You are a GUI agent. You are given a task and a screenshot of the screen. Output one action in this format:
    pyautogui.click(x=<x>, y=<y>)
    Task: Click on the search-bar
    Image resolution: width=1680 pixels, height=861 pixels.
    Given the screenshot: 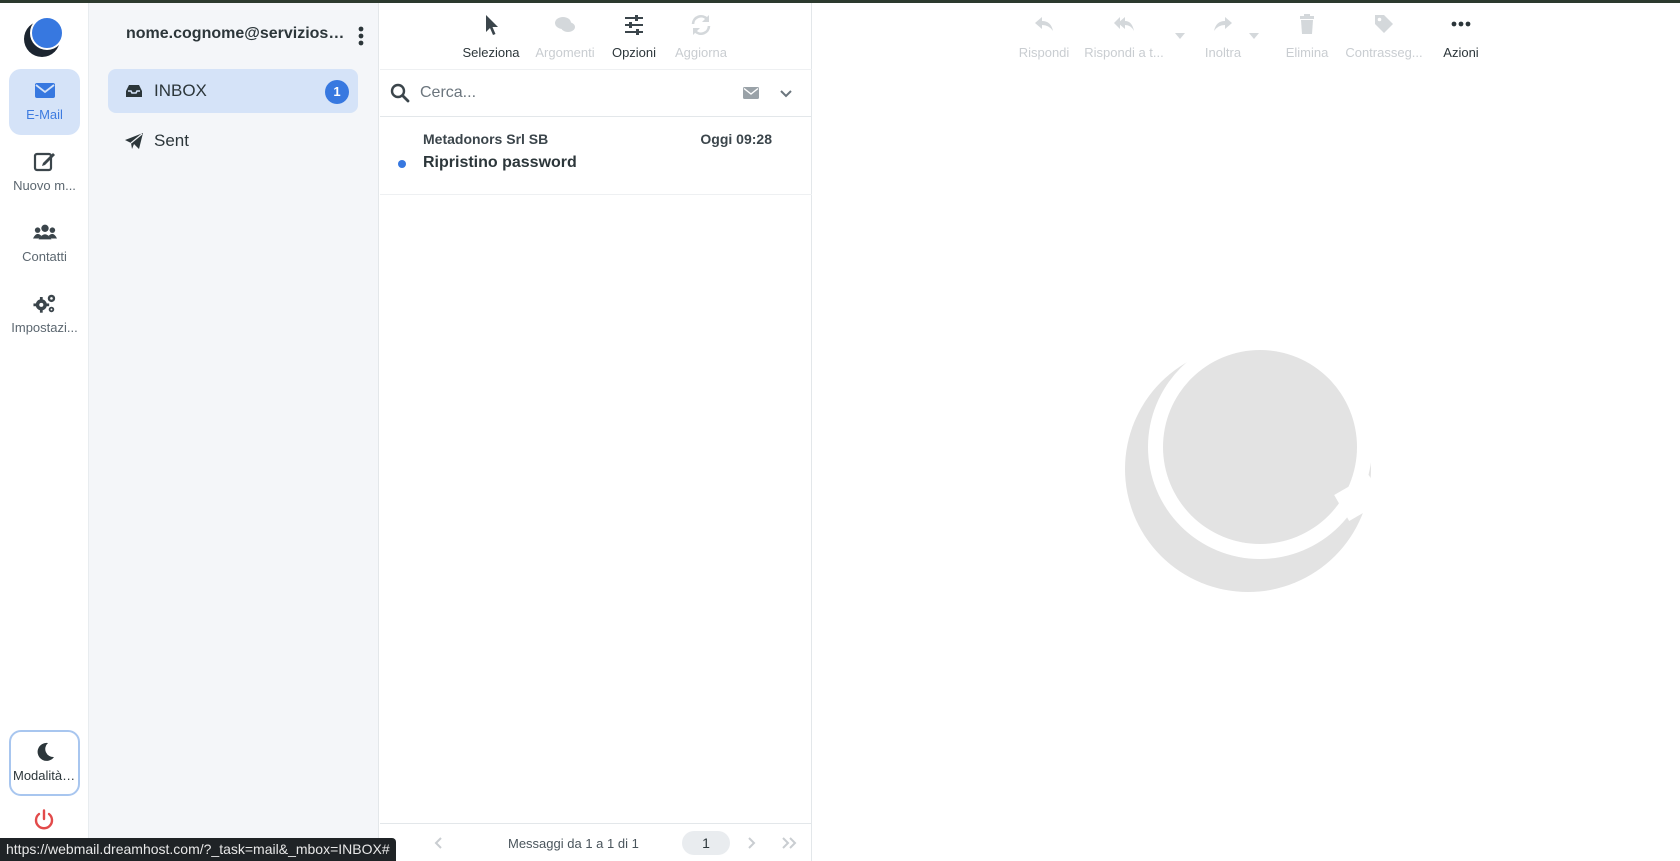 What is the action you would take?
    pyautogui.click(x=596, y=93)
    